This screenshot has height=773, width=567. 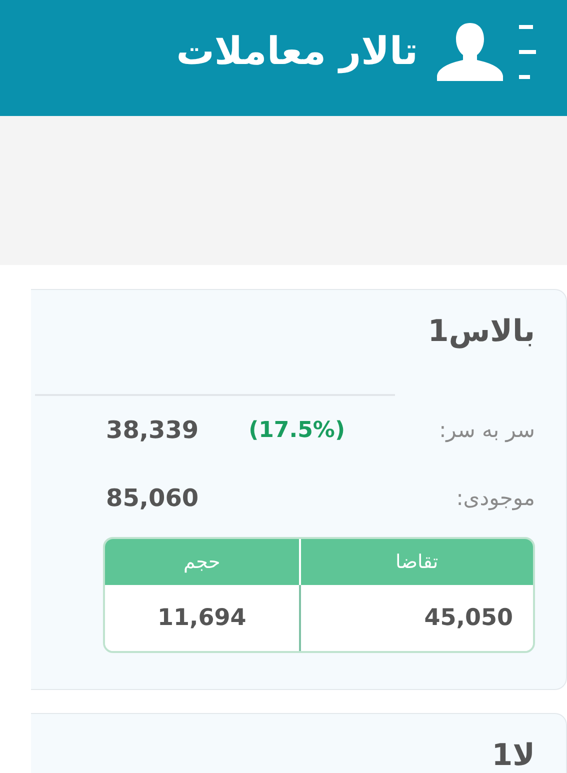 What do you see at coordinates (480, 332) in the screenshot?
I see `stock-name: بالاس1` at bounding box center [480, 332].